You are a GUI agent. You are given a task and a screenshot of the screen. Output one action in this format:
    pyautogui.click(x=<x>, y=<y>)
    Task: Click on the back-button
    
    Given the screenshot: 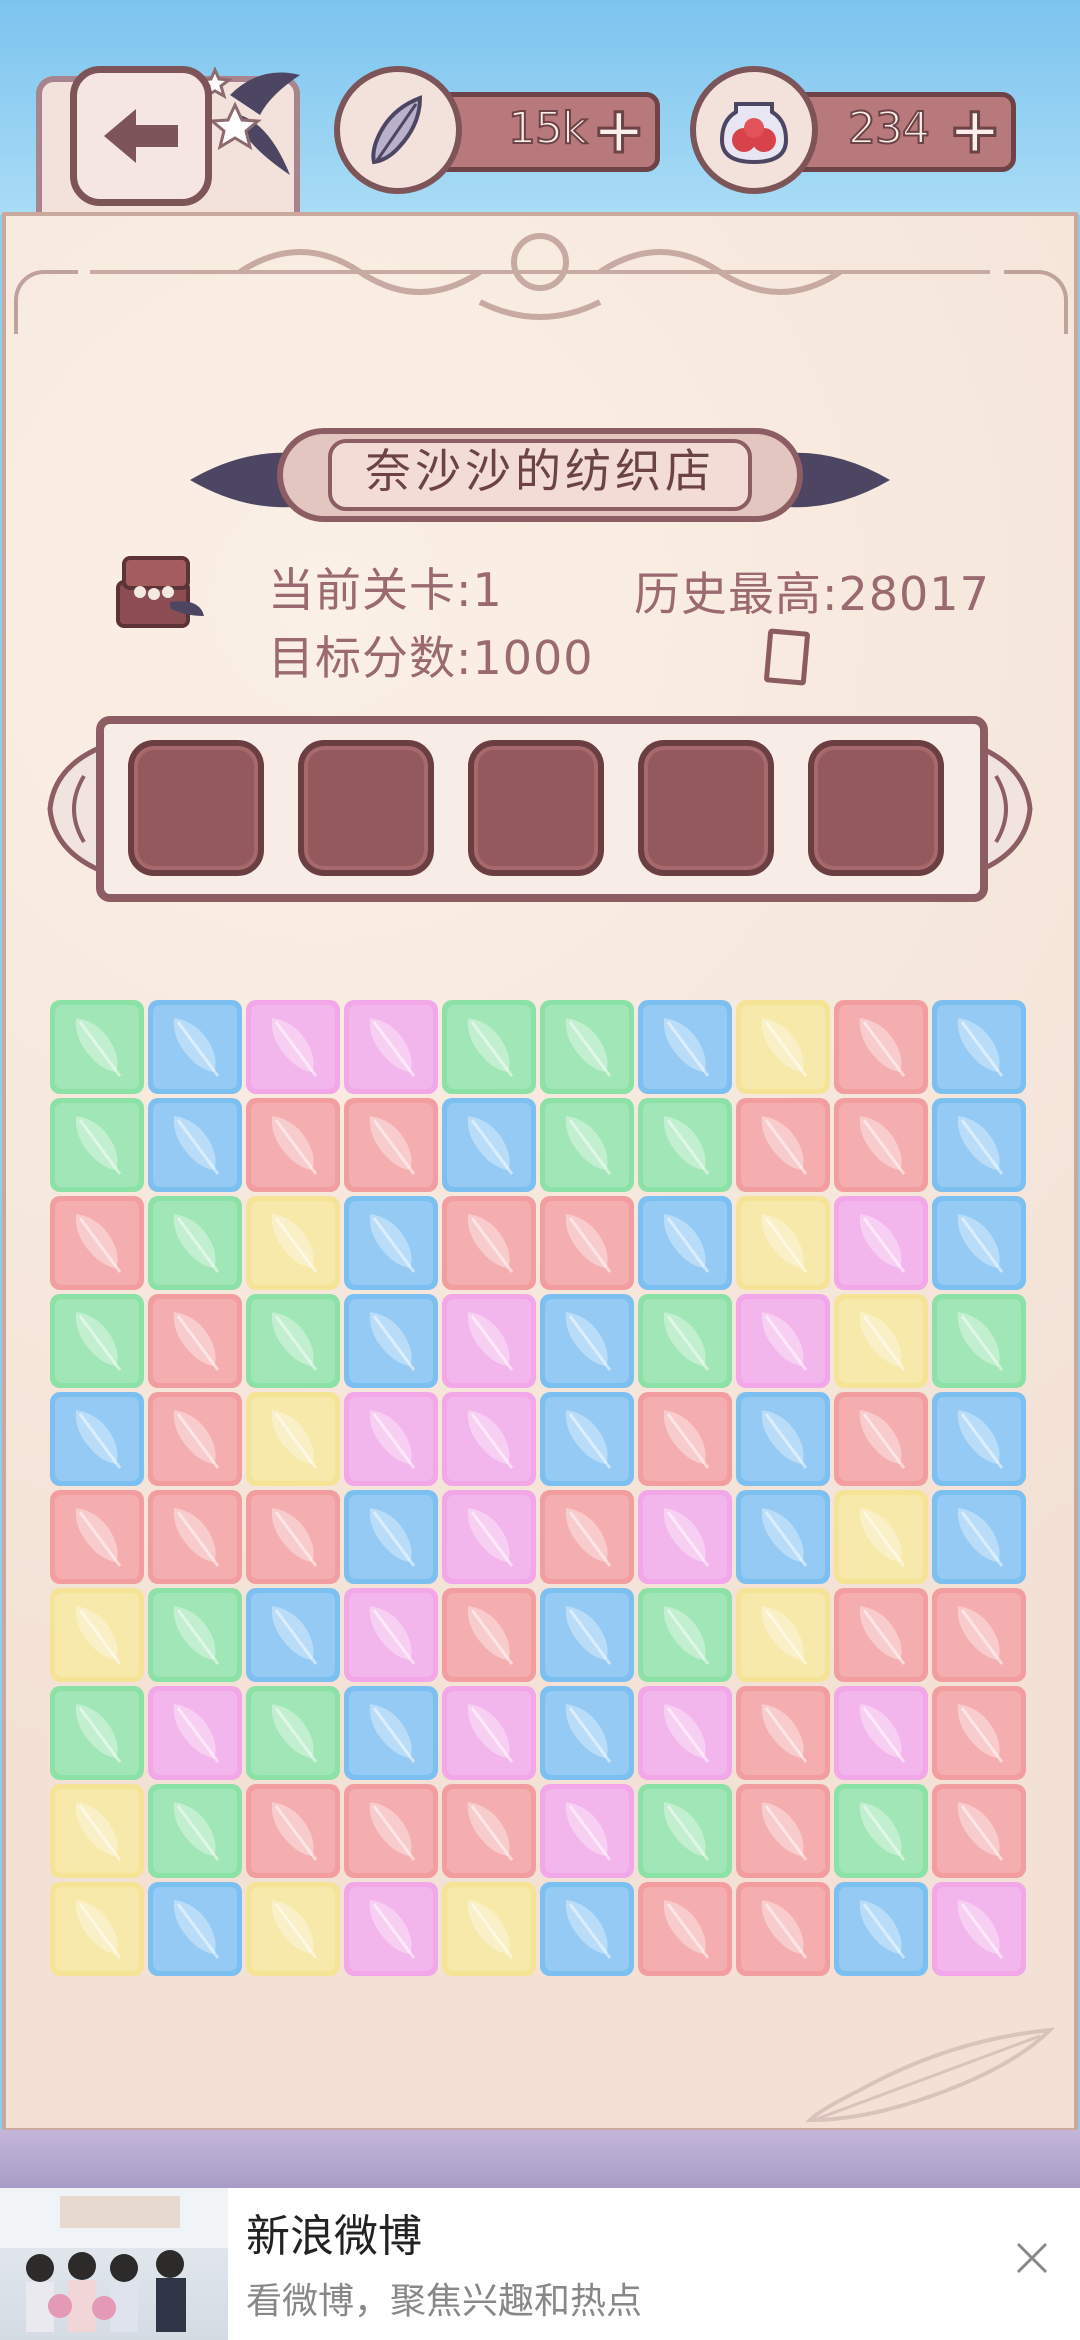 What is the action you would take?
    pyautogui.click(x=141, y=136)
    